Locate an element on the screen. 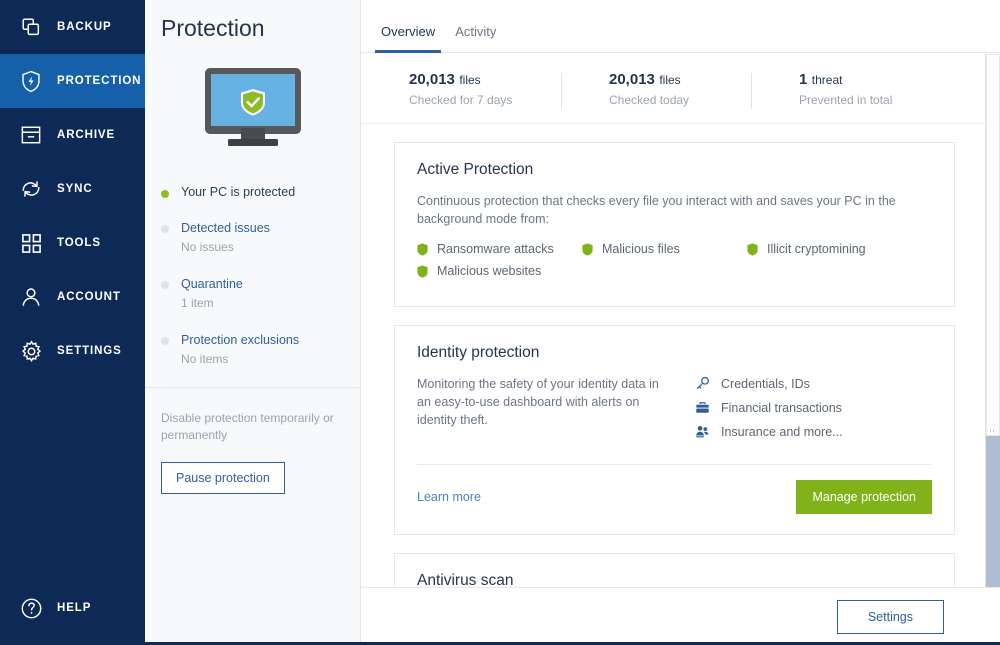 The image size is (1000, 645). sidebar-item-settings: SETTINGS is located at coordinates (72, 351).